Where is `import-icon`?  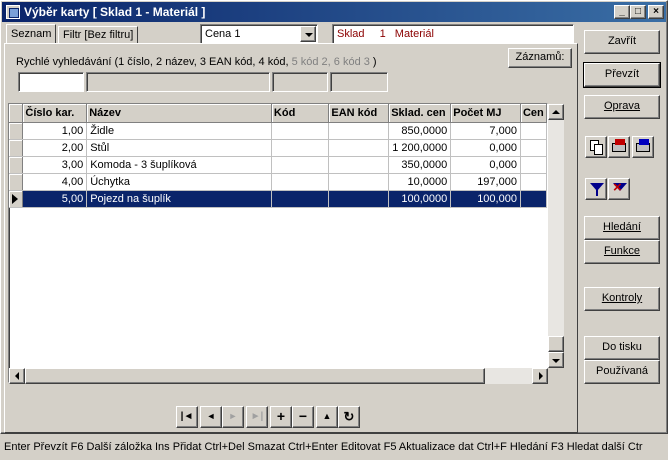
import-icon is located at coordinates (619, 147).